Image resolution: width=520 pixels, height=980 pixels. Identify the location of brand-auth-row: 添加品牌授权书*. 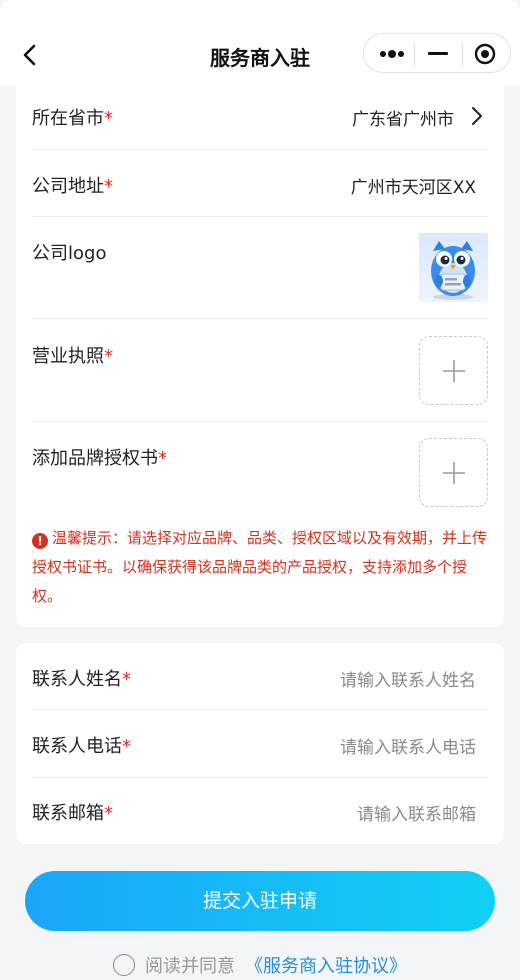
(260, 472).